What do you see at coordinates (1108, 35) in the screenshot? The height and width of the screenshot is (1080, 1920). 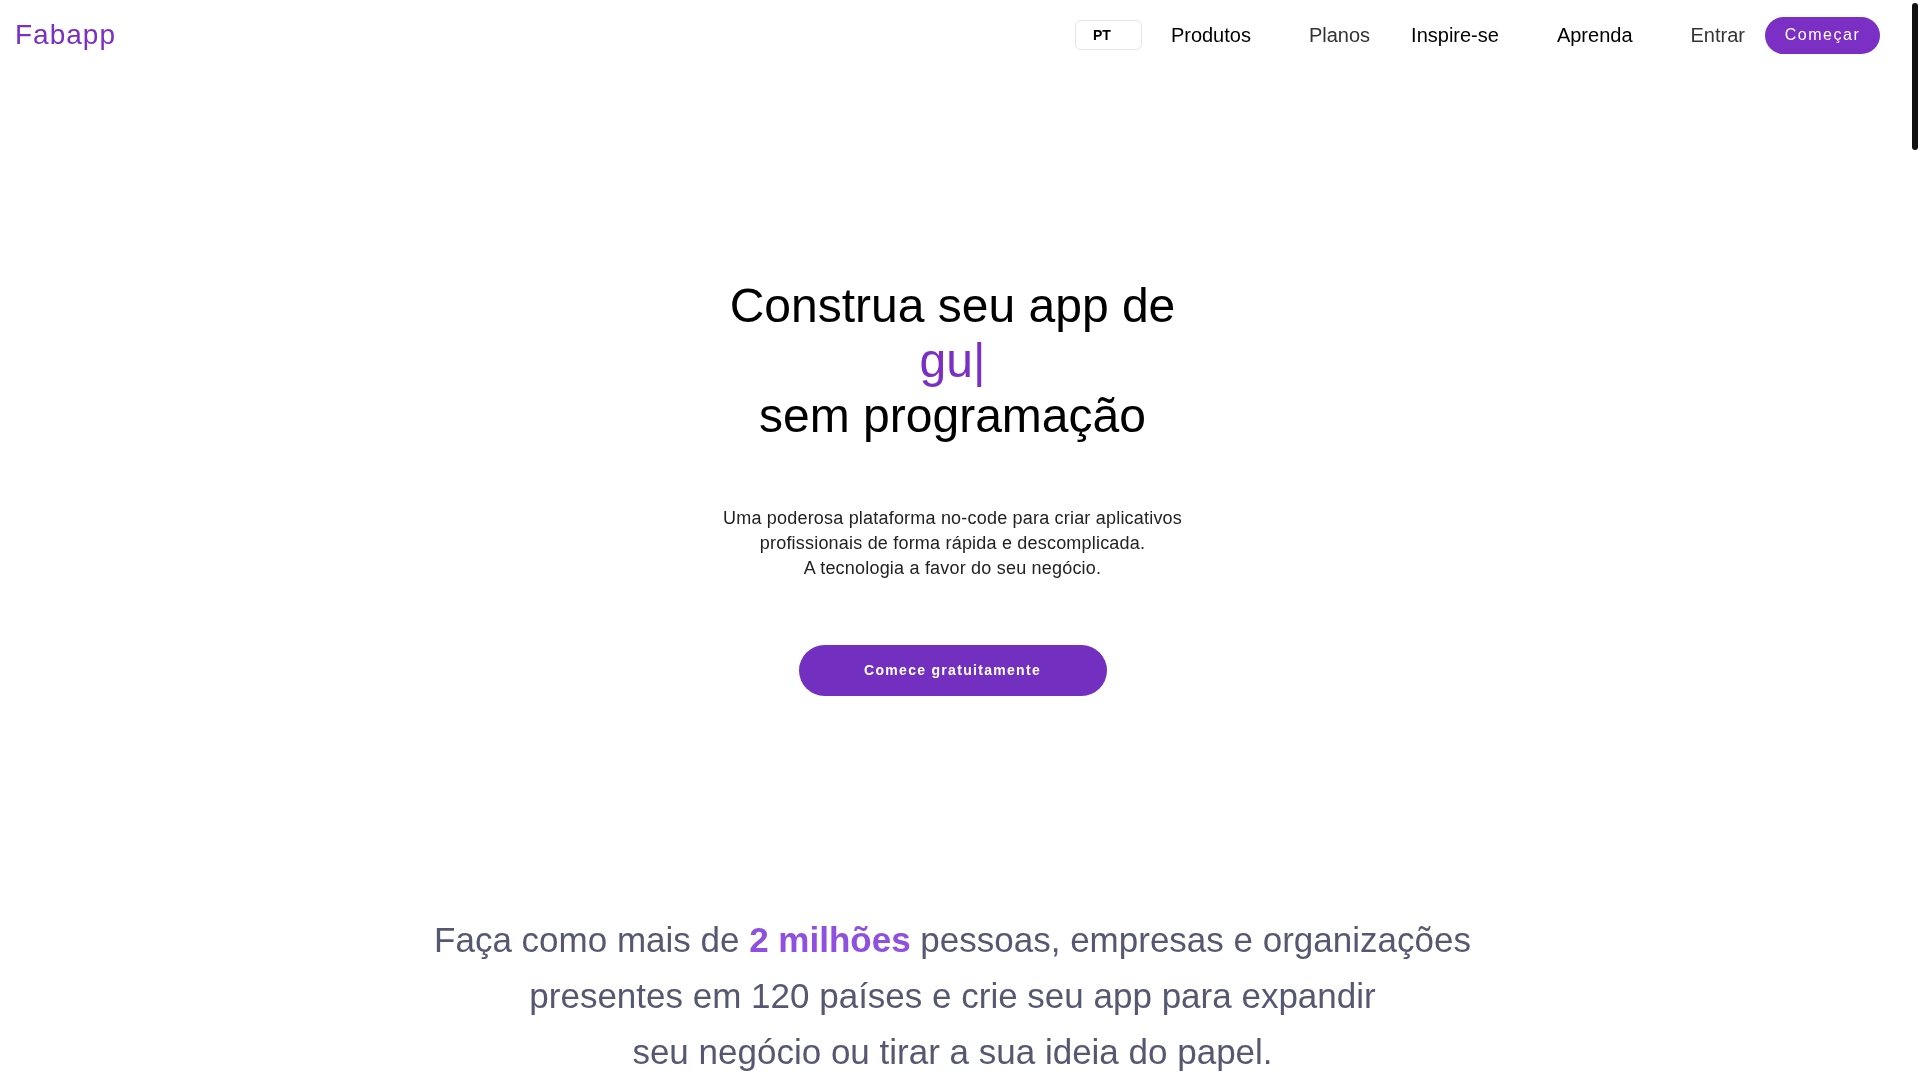 I see `language-select: PT` at bounding box center [1108, 35].